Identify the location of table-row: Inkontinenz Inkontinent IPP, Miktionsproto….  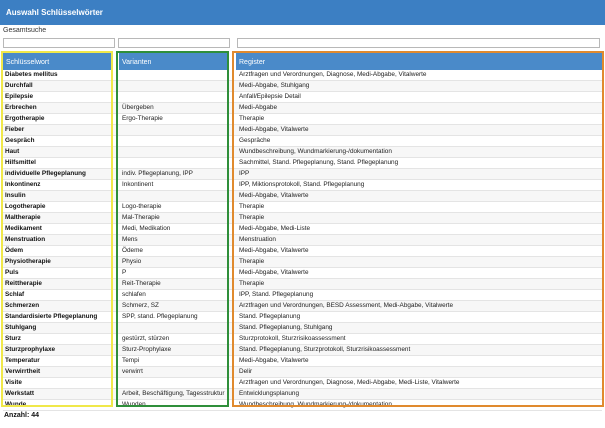
(302, 185).